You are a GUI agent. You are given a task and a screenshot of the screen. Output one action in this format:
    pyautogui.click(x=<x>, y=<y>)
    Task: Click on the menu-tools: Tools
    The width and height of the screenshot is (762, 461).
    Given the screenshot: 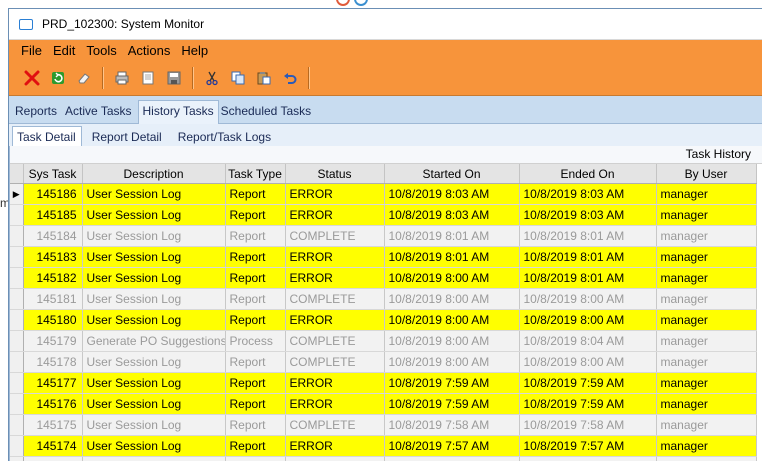 What is the action you would take?
    pyautogui.click(x=101, y=52)
    